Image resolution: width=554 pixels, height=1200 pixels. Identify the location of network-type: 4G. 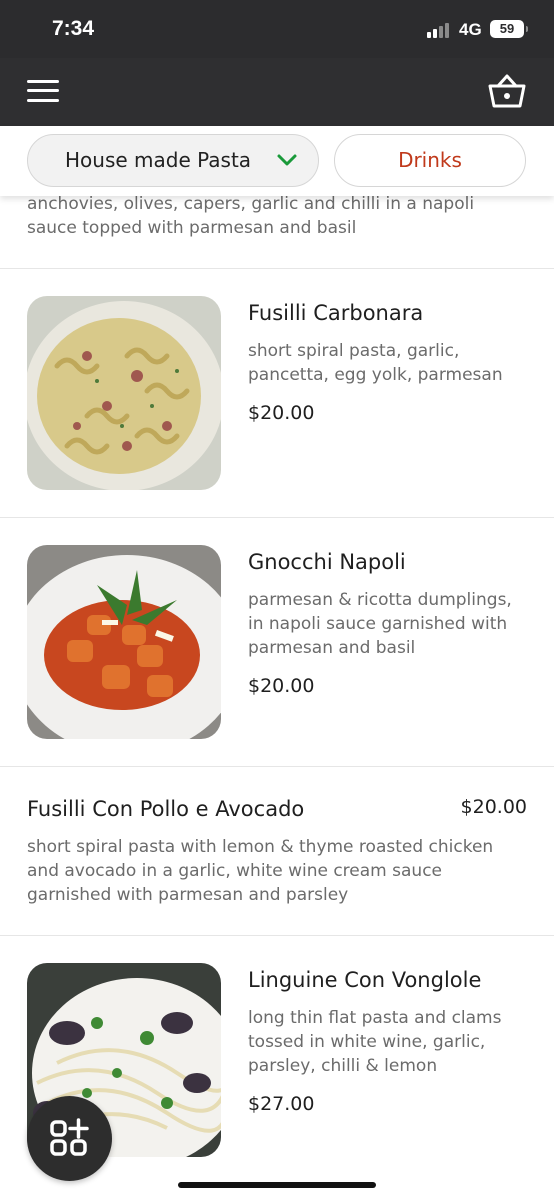
(470, 29).